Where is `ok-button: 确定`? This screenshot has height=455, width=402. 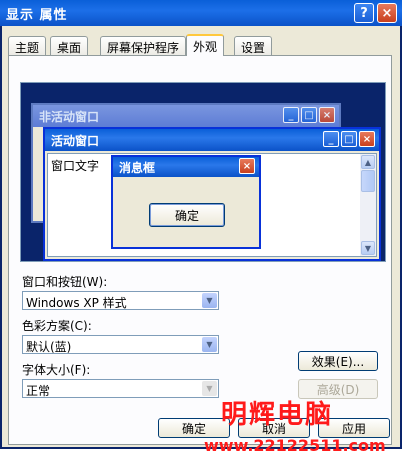 ok-button: 确定 is located at coordinates (194, 428).